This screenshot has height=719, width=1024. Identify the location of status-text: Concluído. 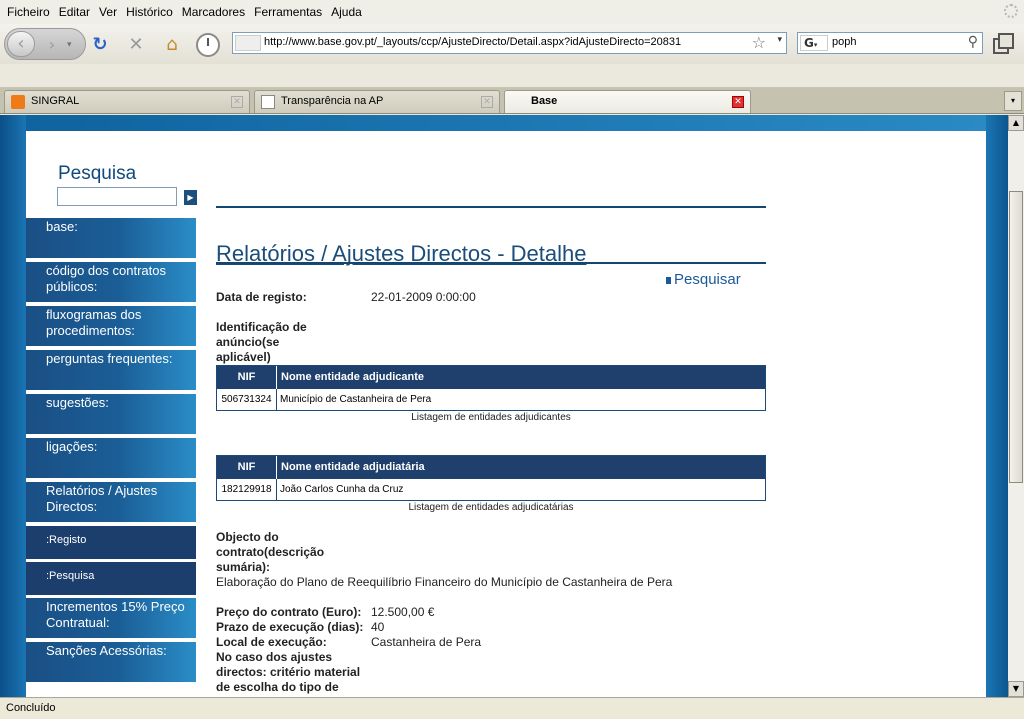
(31, 708).